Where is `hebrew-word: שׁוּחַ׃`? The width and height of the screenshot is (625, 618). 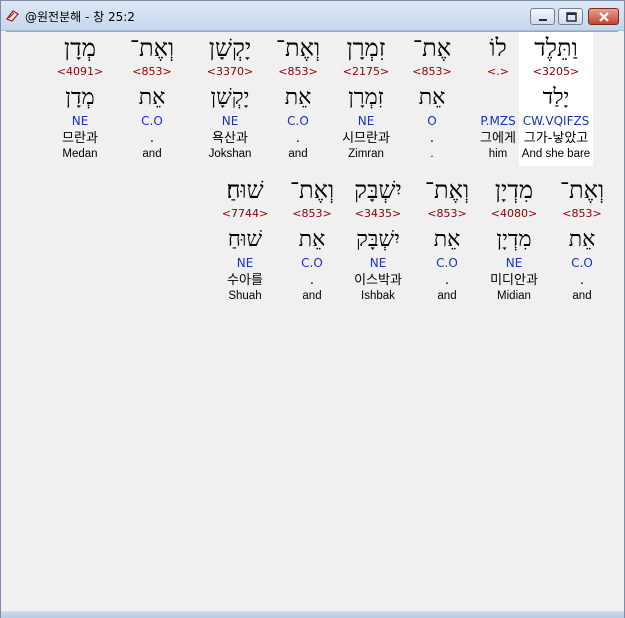 hebrew-word: שׁוּחַ׃ is located at coordinates (245, 190).